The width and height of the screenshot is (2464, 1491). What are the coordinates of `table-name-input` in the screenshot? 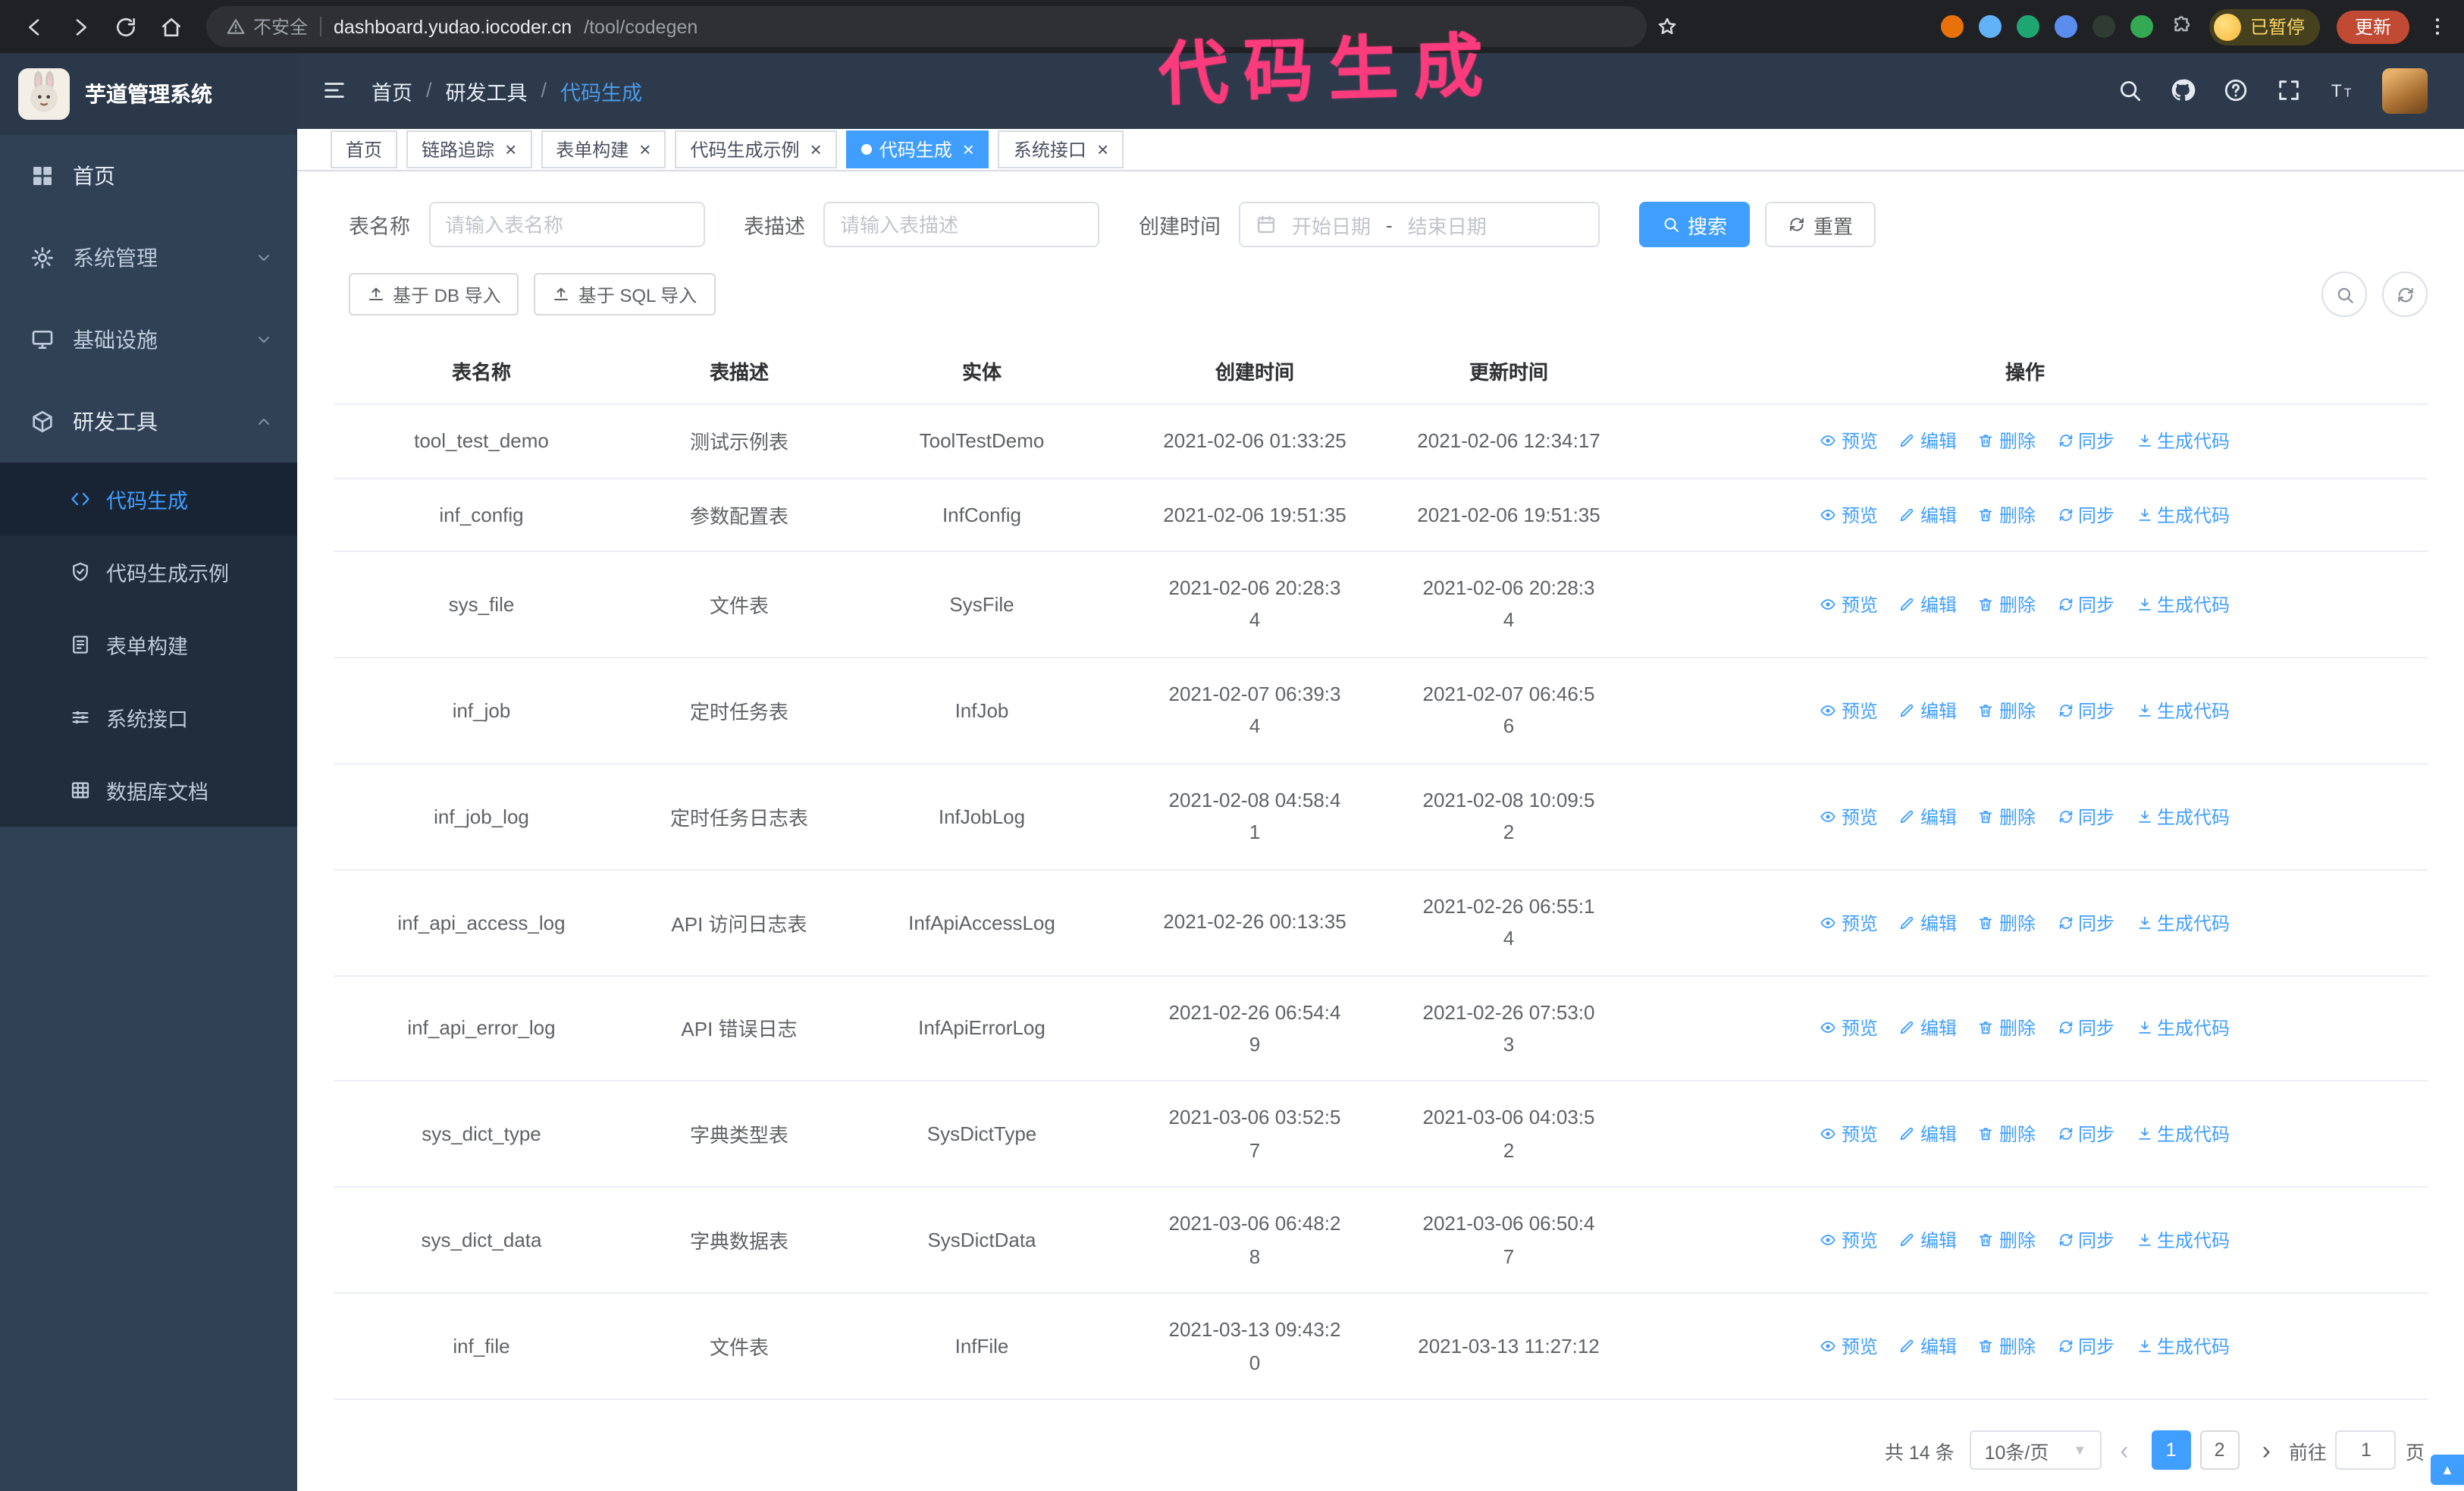 It's located at (566, 225).